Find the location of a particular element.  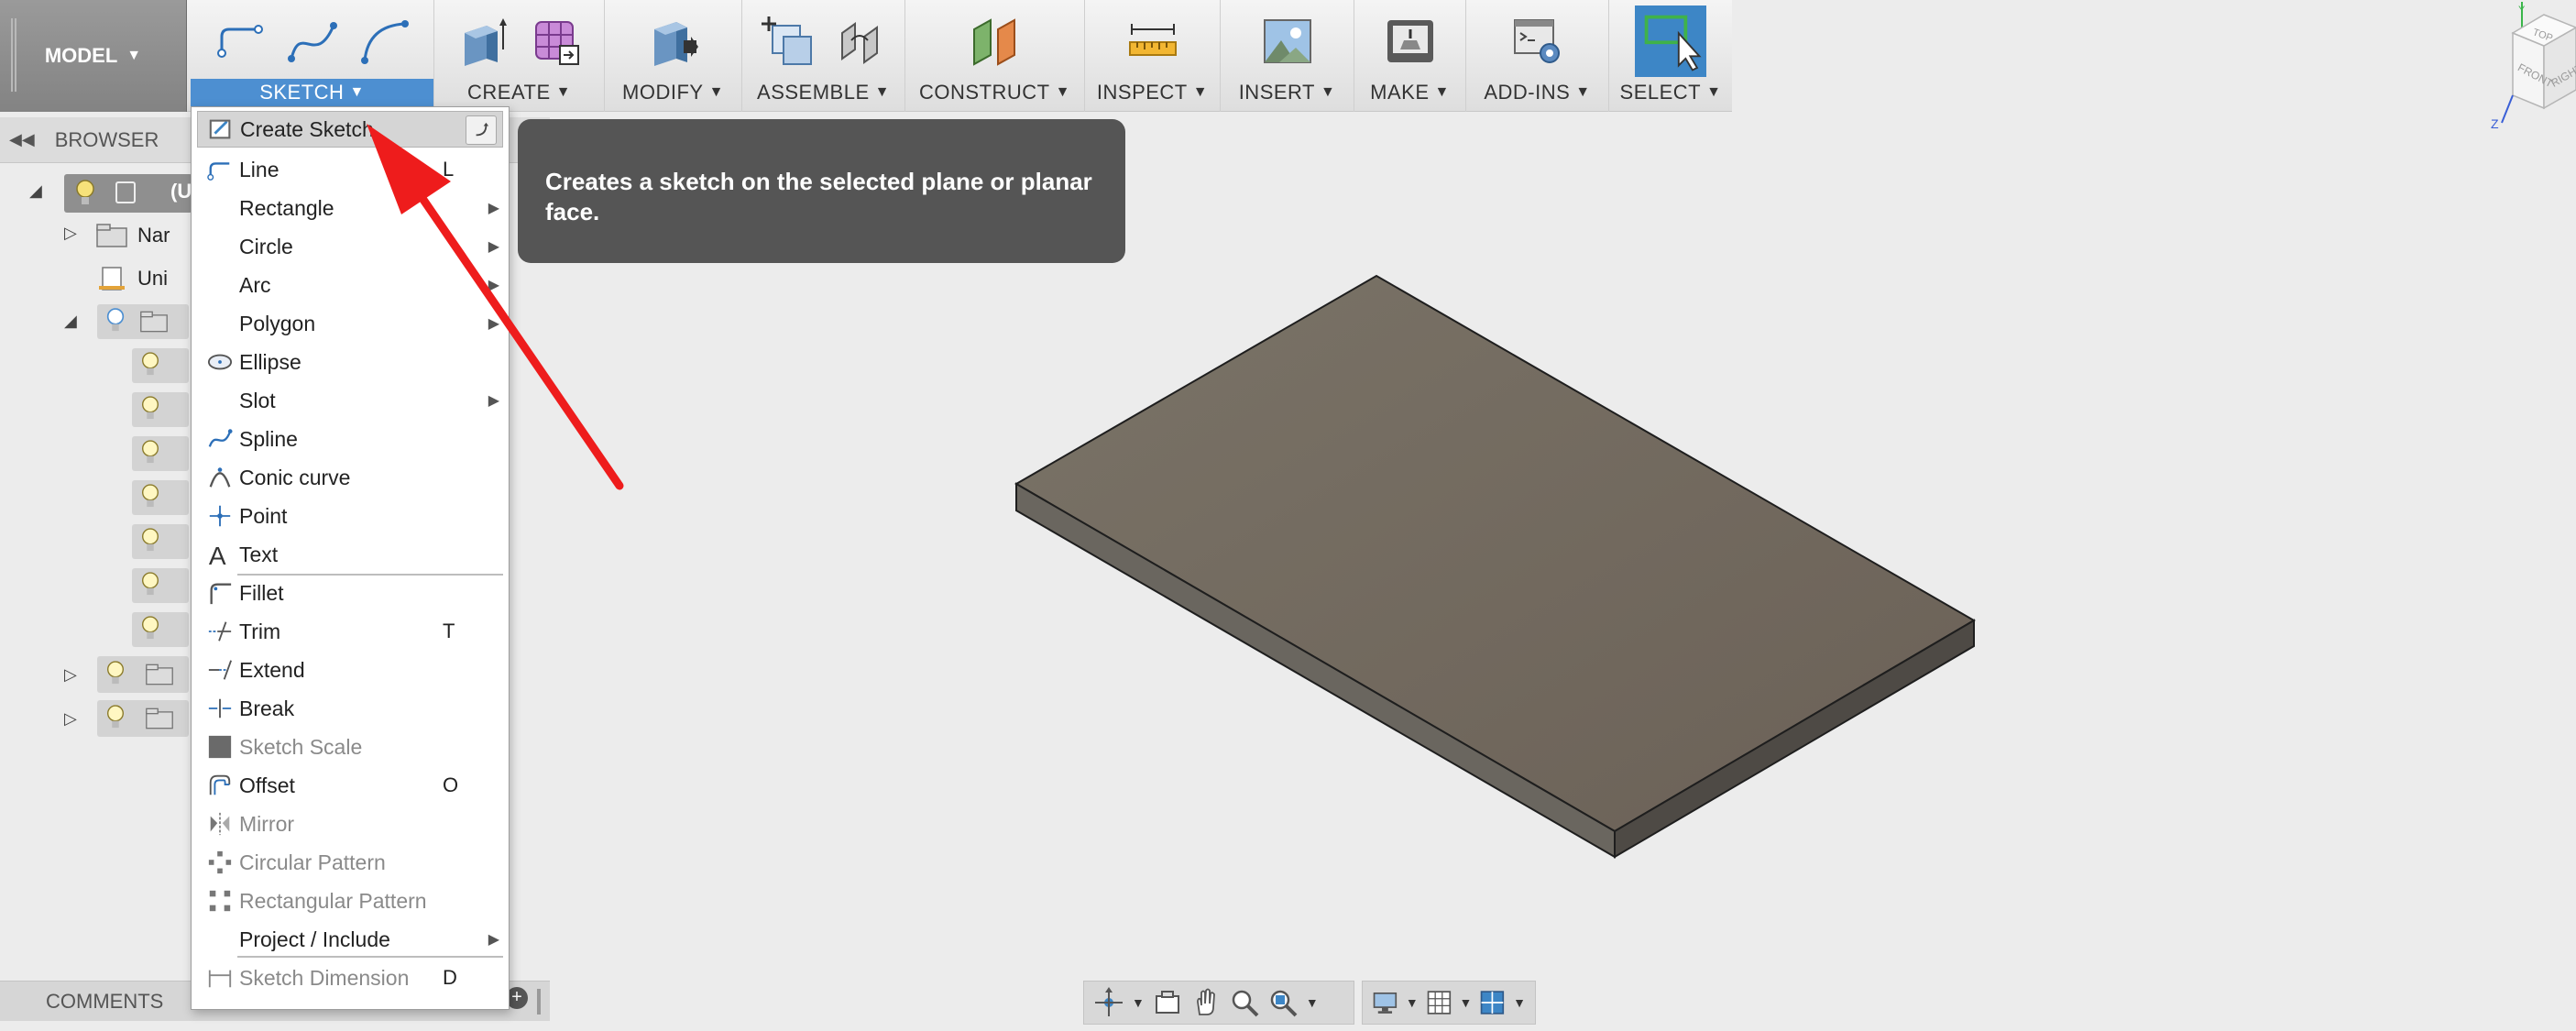

menu-item-fillet: Fillet is located at coordinates (350, 593).